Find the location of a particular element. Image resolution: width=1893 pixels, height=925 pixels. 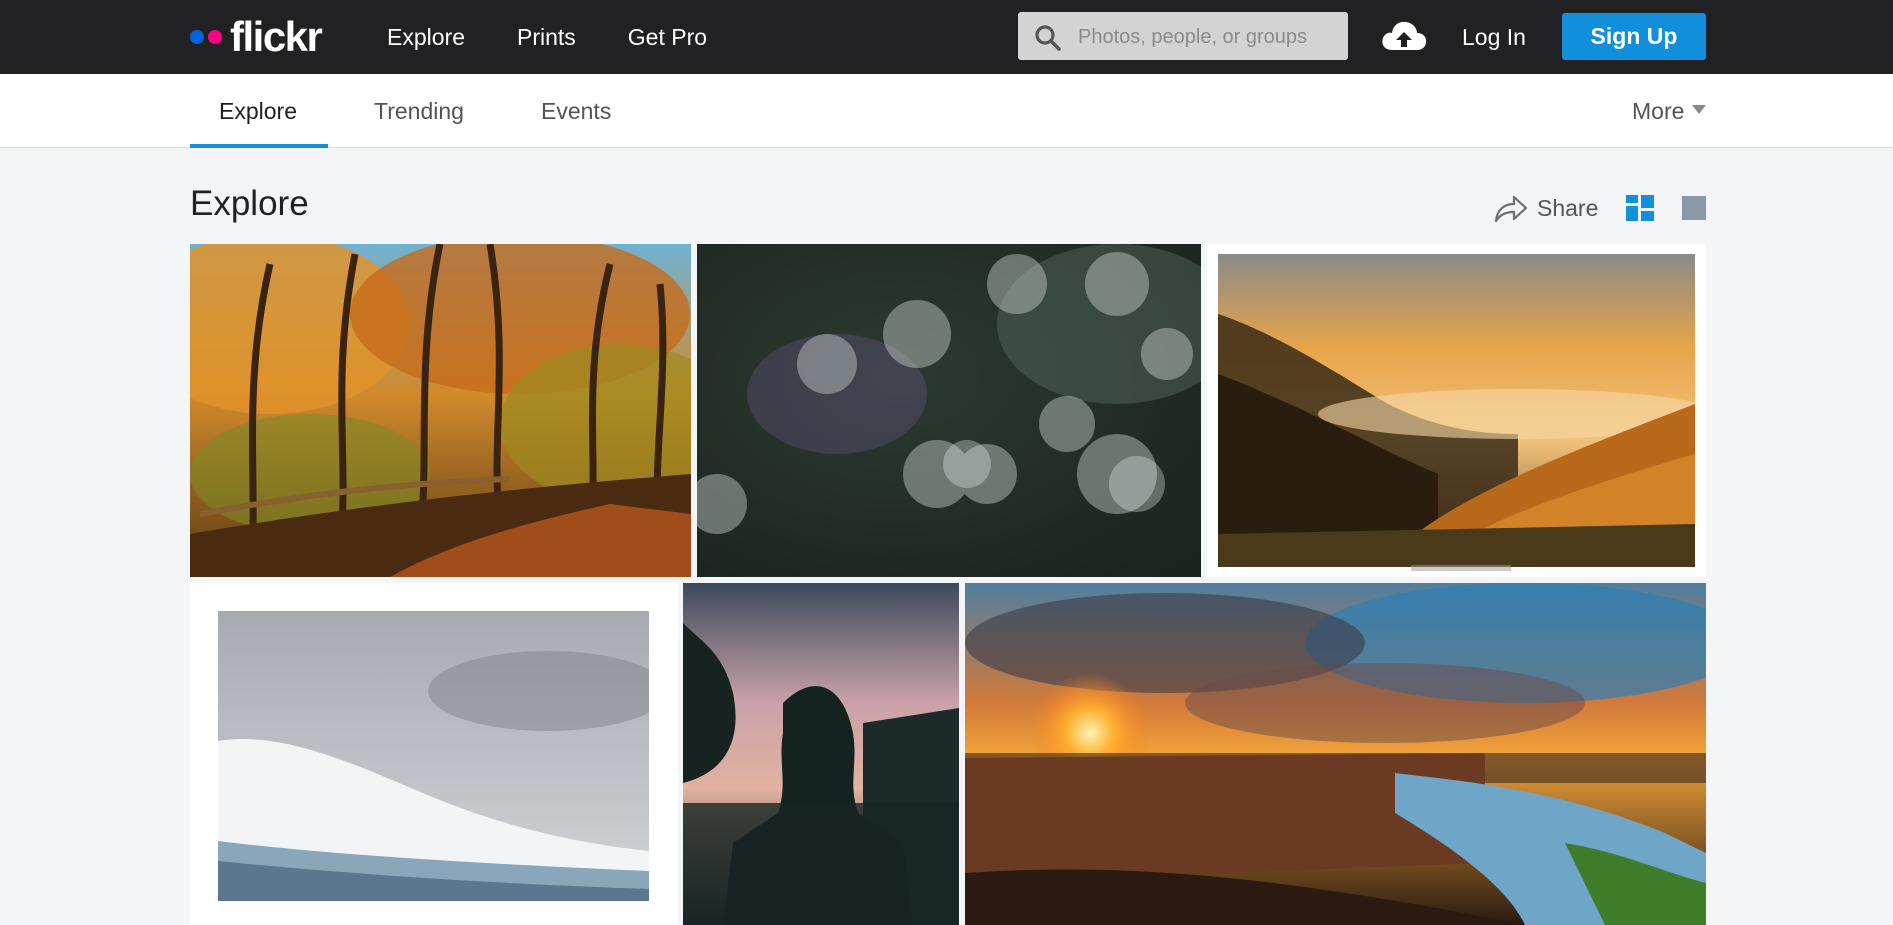

vineyard-image is located at coordinates (1456, 410).